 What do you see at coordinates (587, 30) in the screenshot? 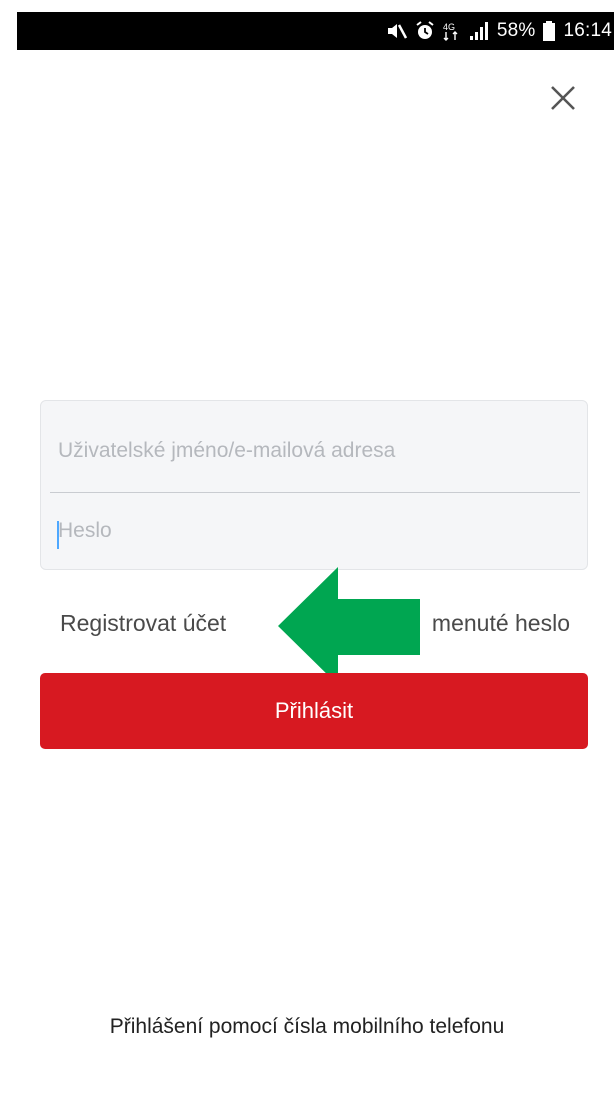
I see `clock: 16:14` at bounding box center [587, 30].